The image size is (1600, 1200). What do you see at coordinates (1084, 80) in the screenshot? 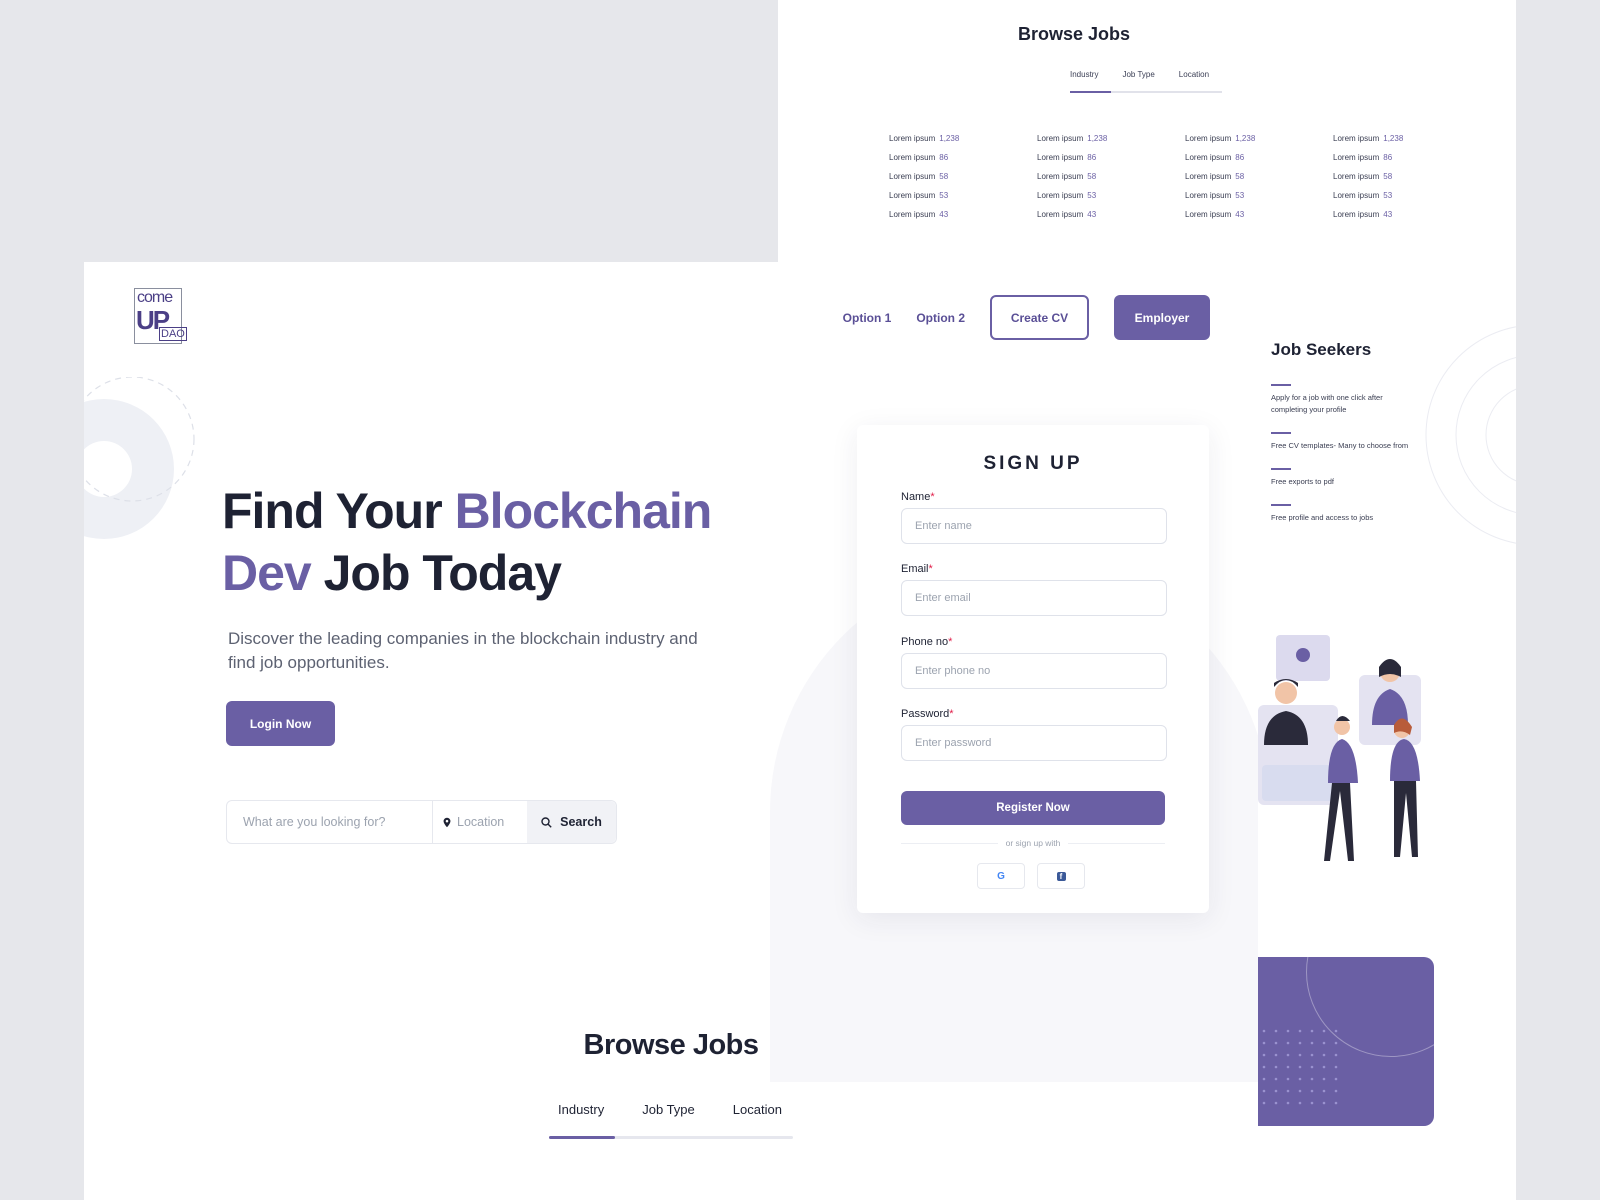
I see `back-tab-industry: Industry` at bounding box center [1084, 80].